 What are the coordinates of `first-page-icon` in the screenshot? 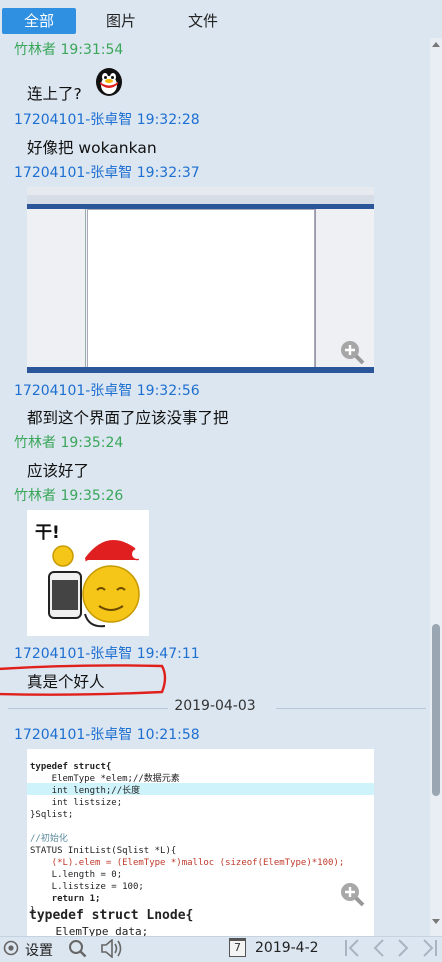 It's located at (352, 948).